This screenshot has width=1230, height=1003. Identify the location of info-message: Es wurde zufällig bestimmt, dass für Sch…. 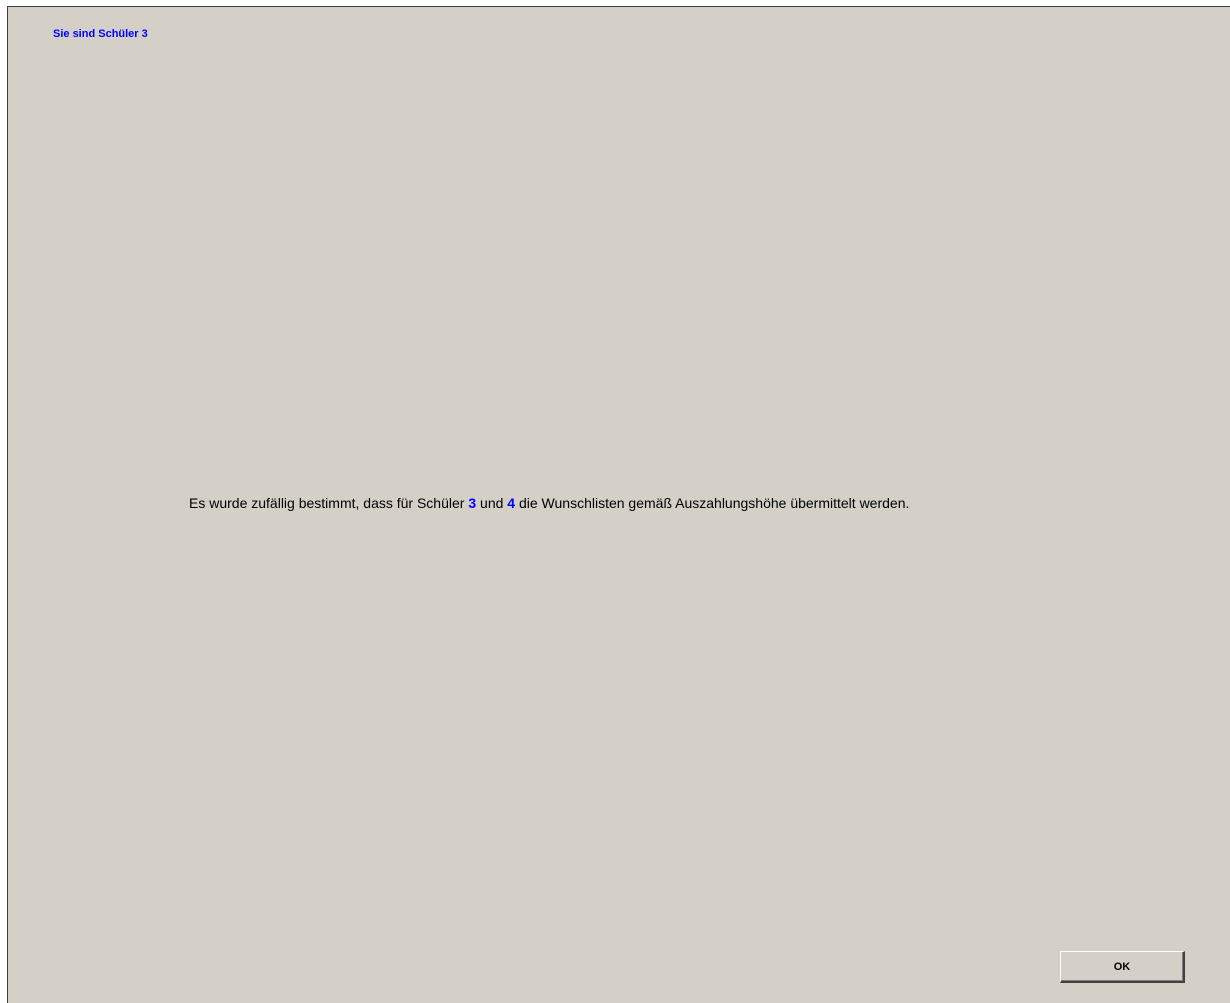
(549, 503).